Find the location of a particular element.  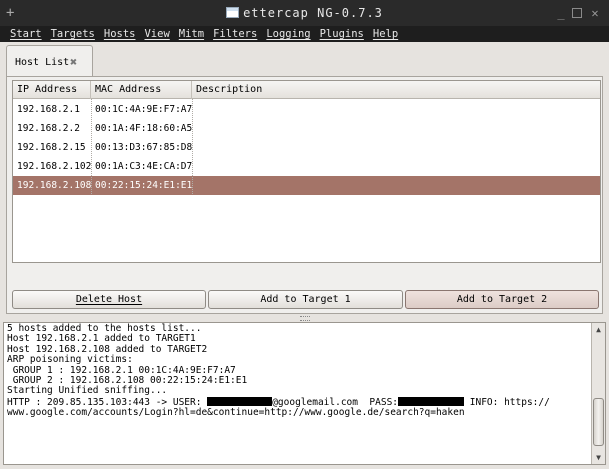

add-to-target-1-label: Add to Target 1 is located at coordinates (305, 299).